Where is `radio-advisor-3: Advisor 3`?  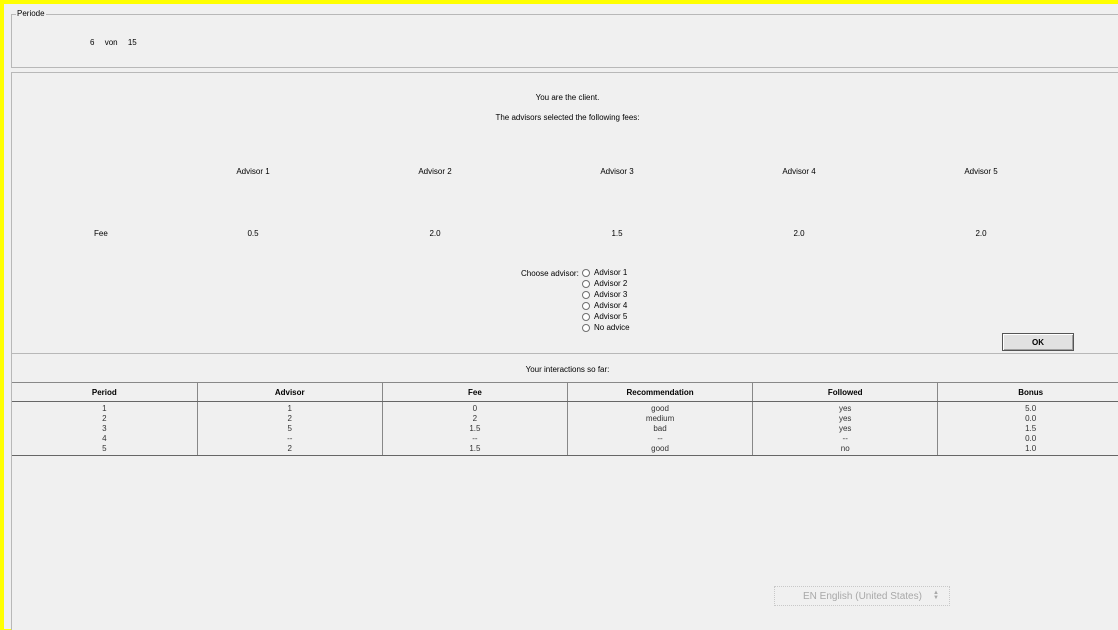 radio-advisor-3: Advisor 3 is located at coordinates (612, 294).